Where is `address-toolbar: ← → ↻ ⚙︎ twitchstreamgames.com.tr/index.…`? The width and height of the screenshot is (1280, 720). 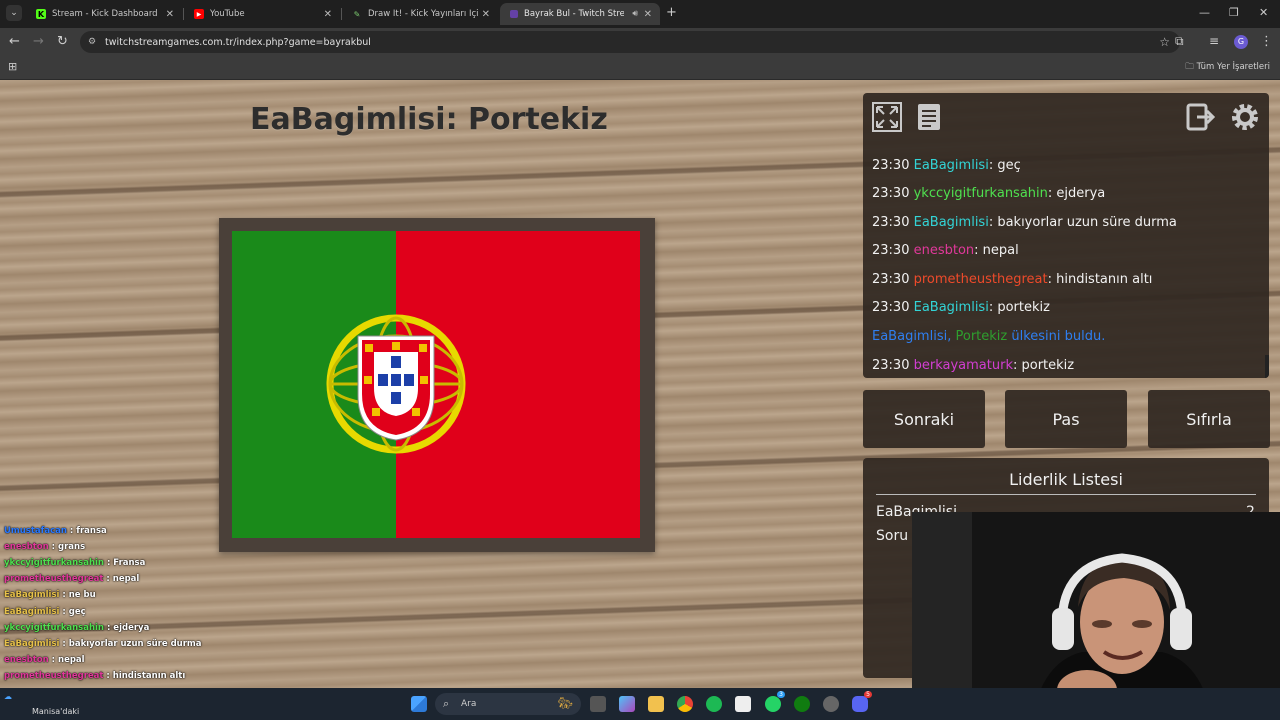 address-toolbar: ← → ↻ ⚙︎ twitchstreamgames.com.tr/index.… is located at coordinates (640, 42).